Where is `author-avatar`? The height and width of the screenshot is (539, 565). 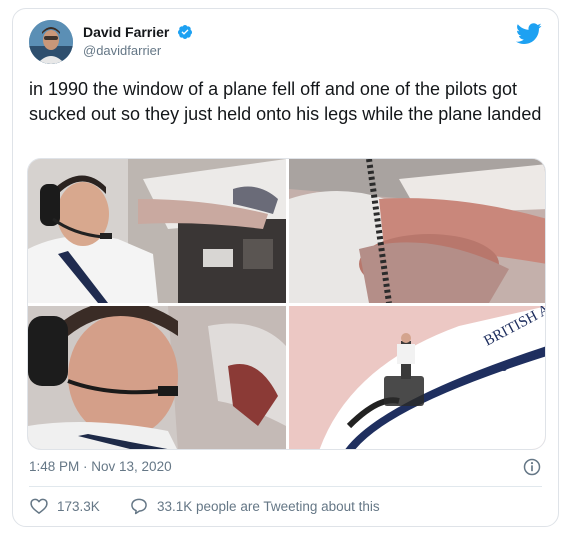
author-avatar is located at coordinates (51, 42).